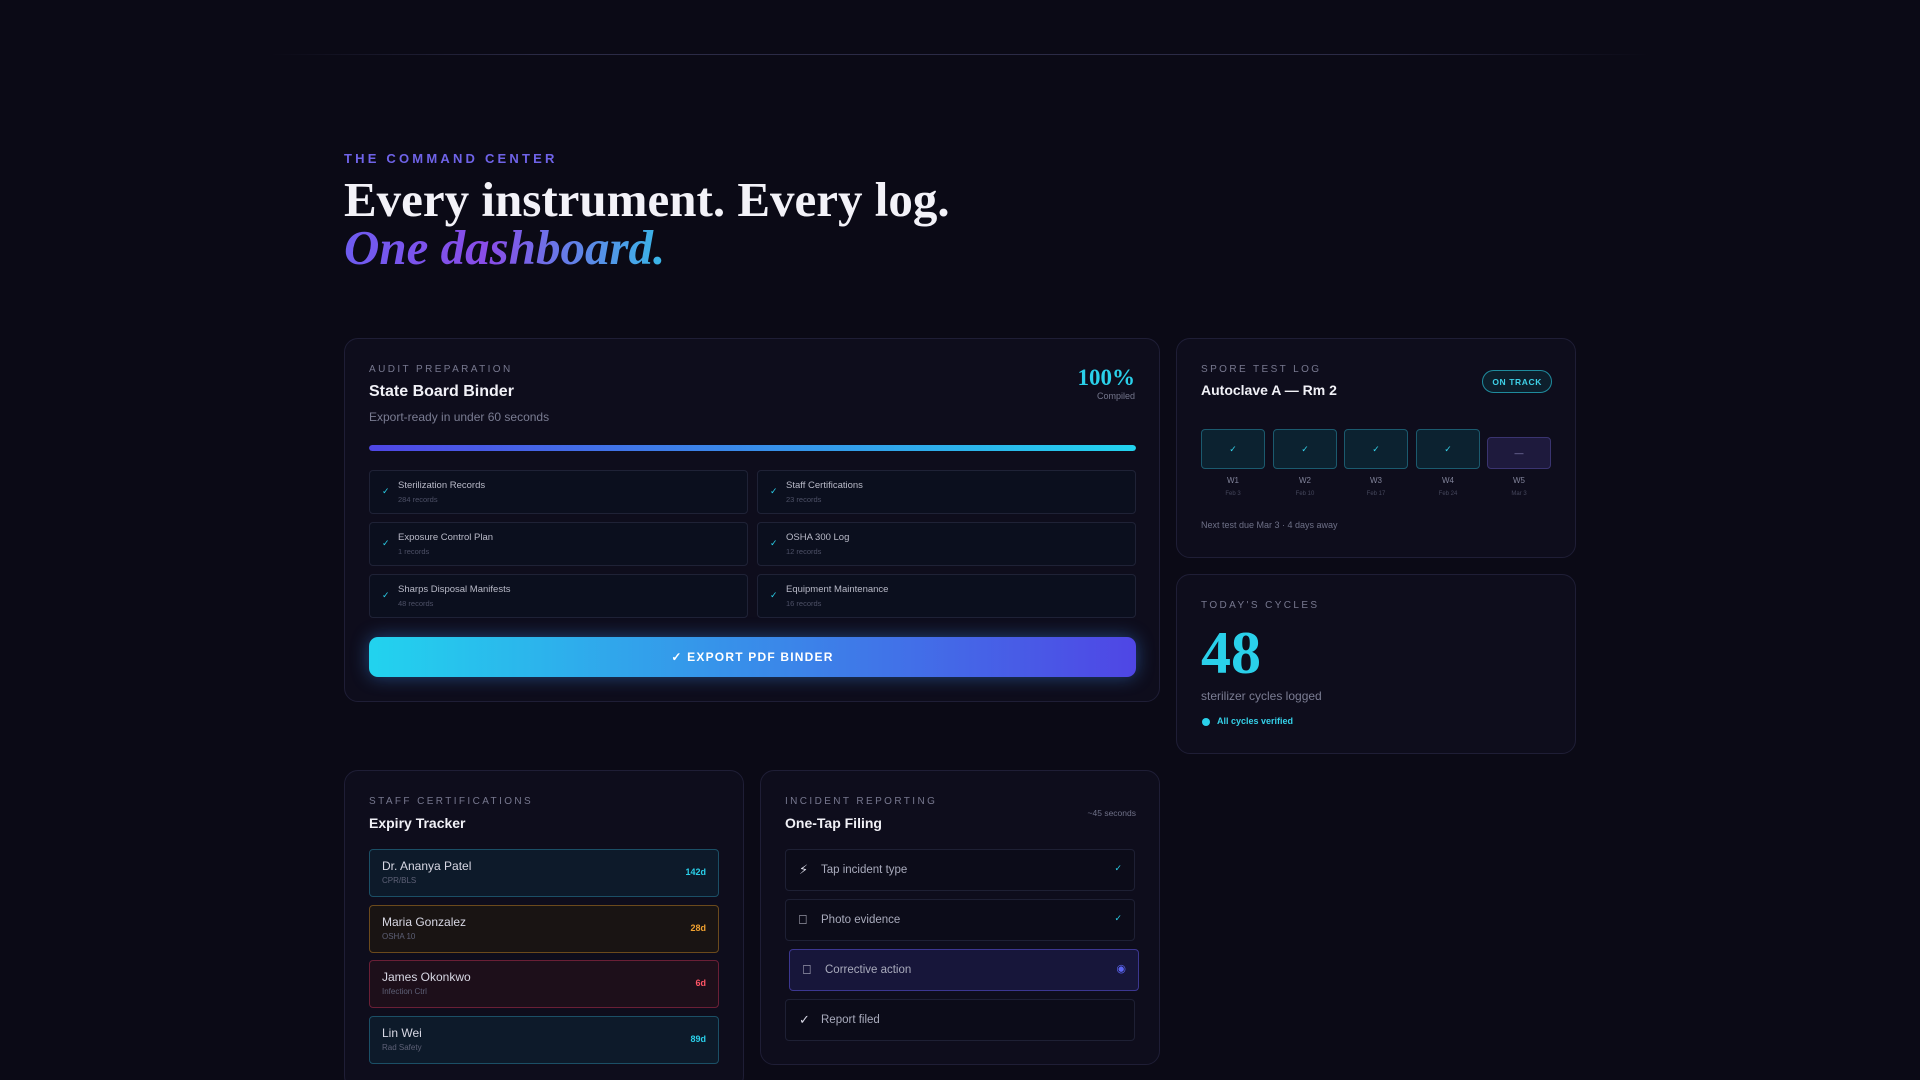 Image resolution: width=1920 pixels, height=1080 pixels. Describe the element at coordinates (700, 983) in the screenshot. I see `days-remaining: 6d` at that location.